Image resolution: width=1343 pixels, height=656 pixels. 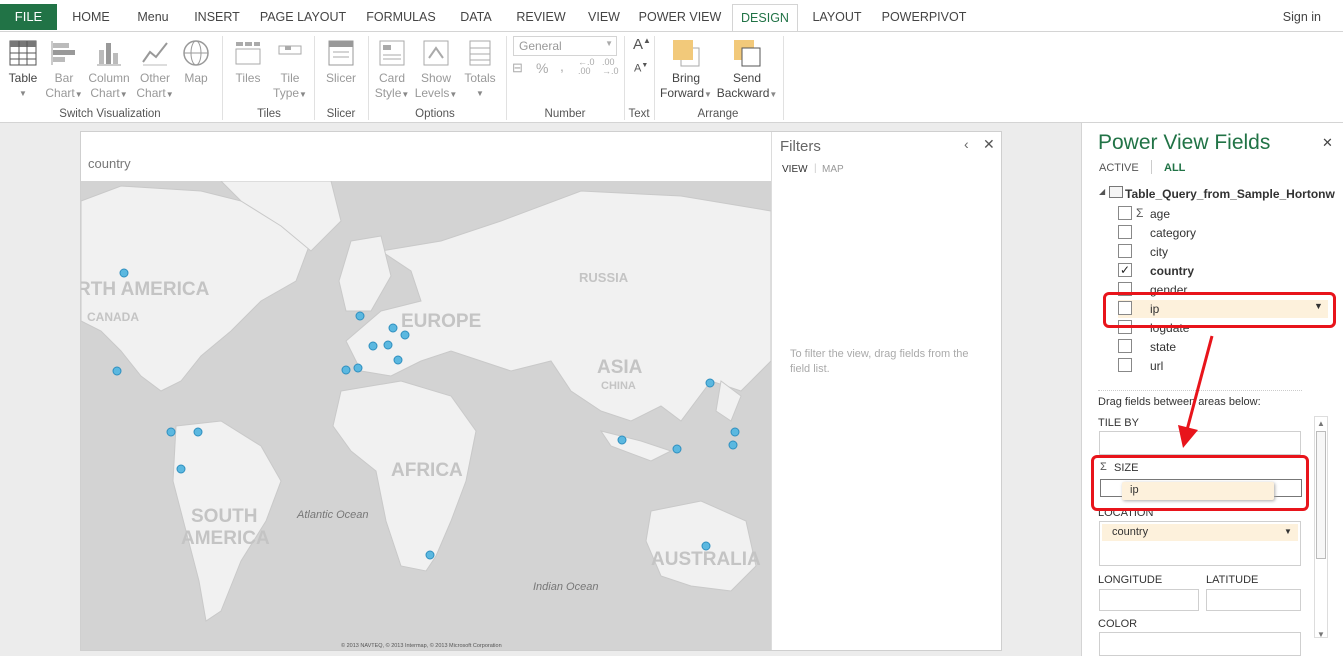 I want to click on tab-design: DESIGN, so click(x=765, y=18).